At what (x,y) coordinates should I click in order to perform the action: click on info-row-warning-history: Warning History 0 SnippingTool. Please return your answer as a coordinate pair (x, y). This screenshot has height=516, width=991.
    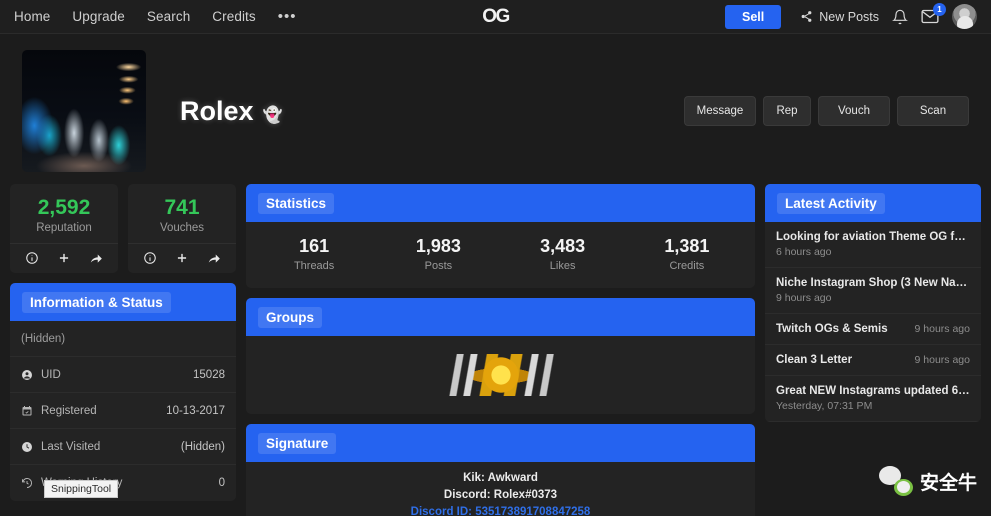
    Looking at the image, I should click on (123, 483).